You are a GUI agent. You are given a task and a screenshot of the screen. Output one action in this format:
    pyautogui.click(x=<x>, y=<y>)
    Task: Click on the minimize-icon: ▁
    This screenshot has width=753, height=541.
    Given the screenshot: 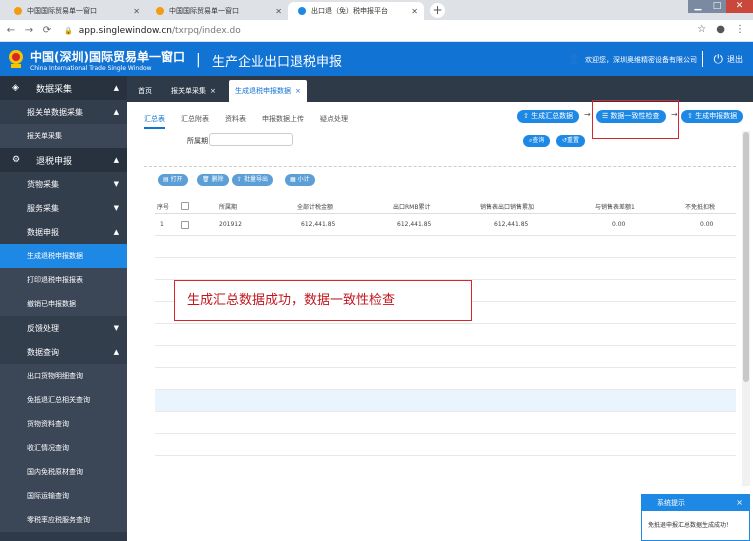 What is the action you would take?
    pyautogui.click(x=698, y=6)
    